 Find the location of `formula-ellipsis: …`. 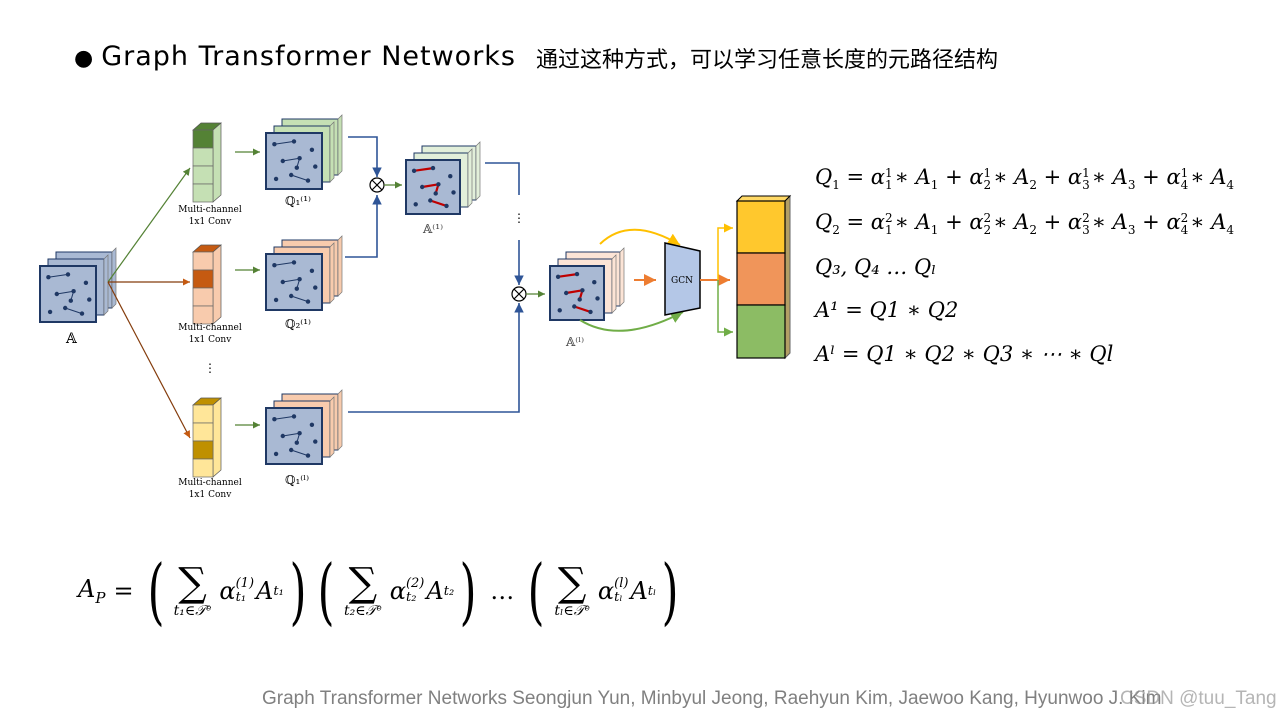

formula-ellipsis: … is located at coordinates (502, 591).